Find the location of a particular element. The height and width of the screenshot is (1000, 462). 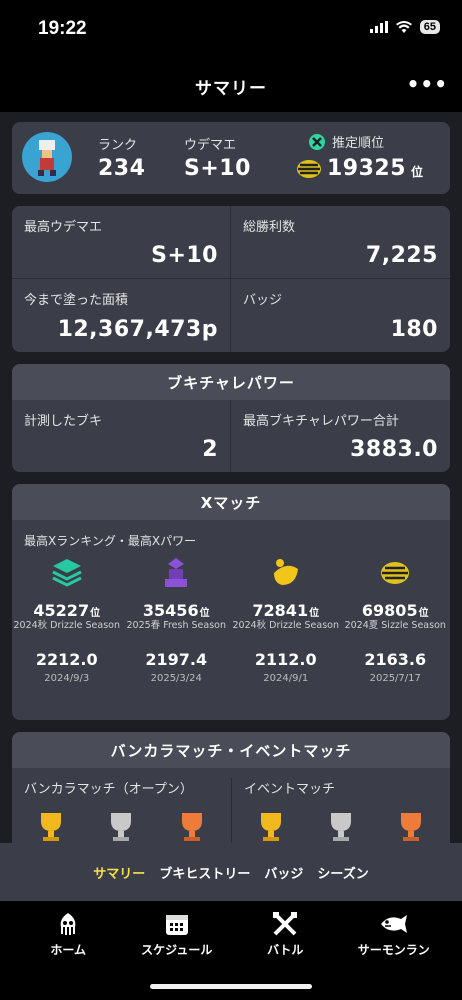

nav-home-label: ホーム is located at coordinates (68, 950).